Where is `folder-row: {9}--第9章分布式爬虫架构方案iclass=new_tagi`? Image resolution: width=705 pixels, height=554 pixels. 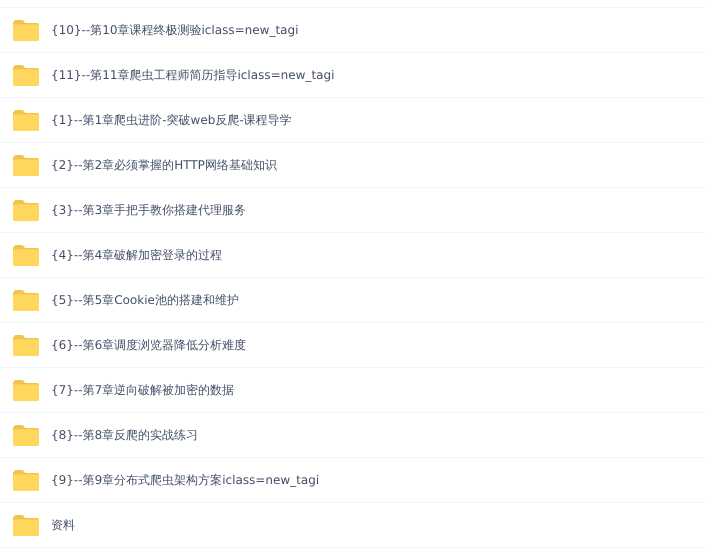
folder-row: {9}--第9章分布式爬虫架构方案iclass=new_tagi is located at coordinates (352, 480).